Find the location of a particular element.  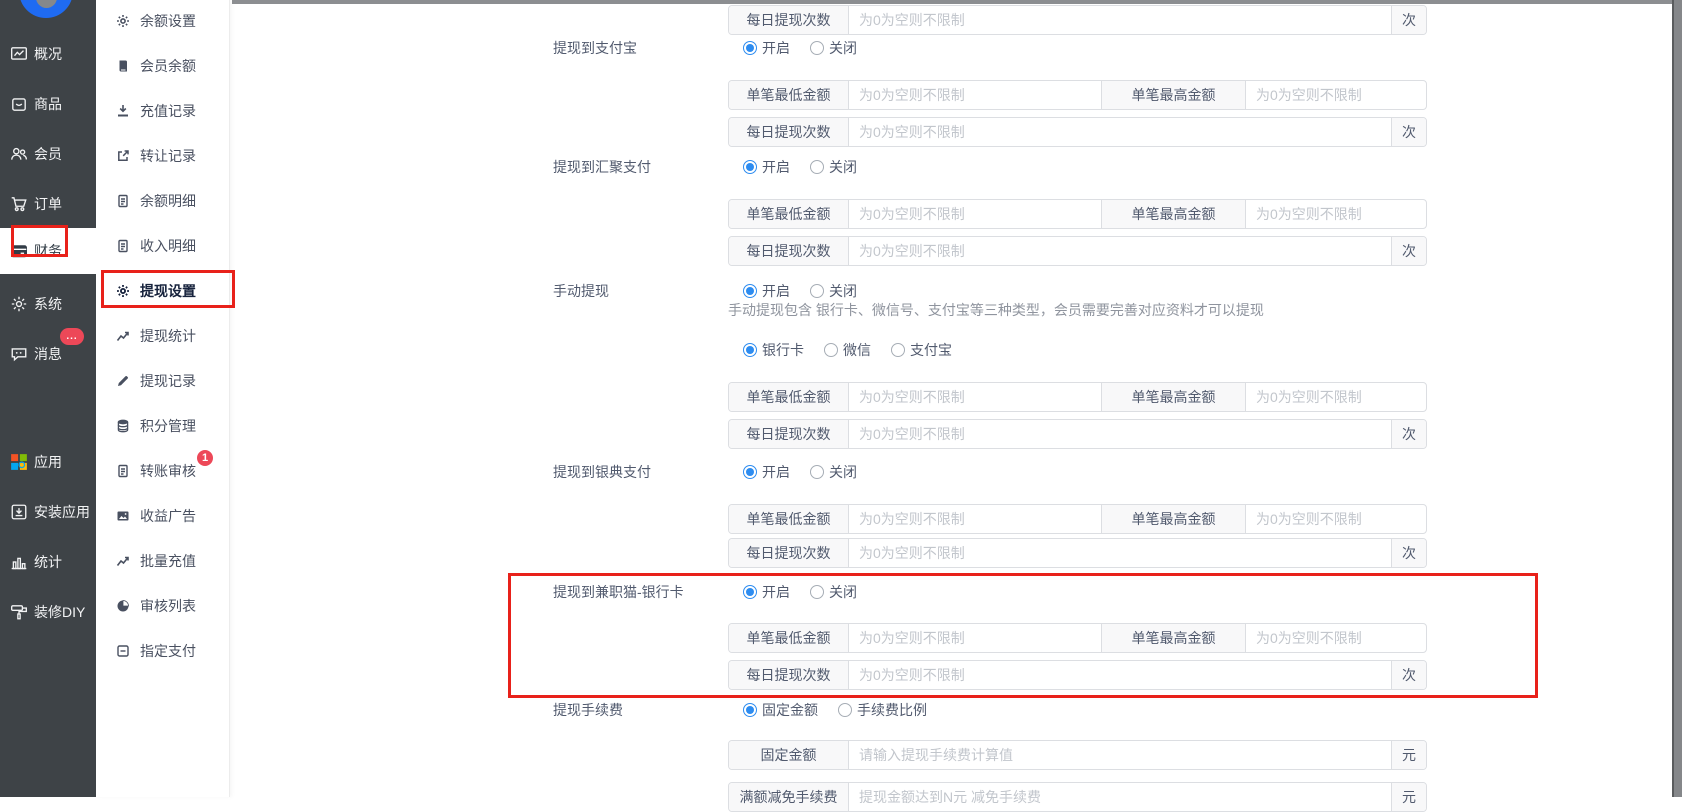

wallet-icon is located at coordinates (19, 251).